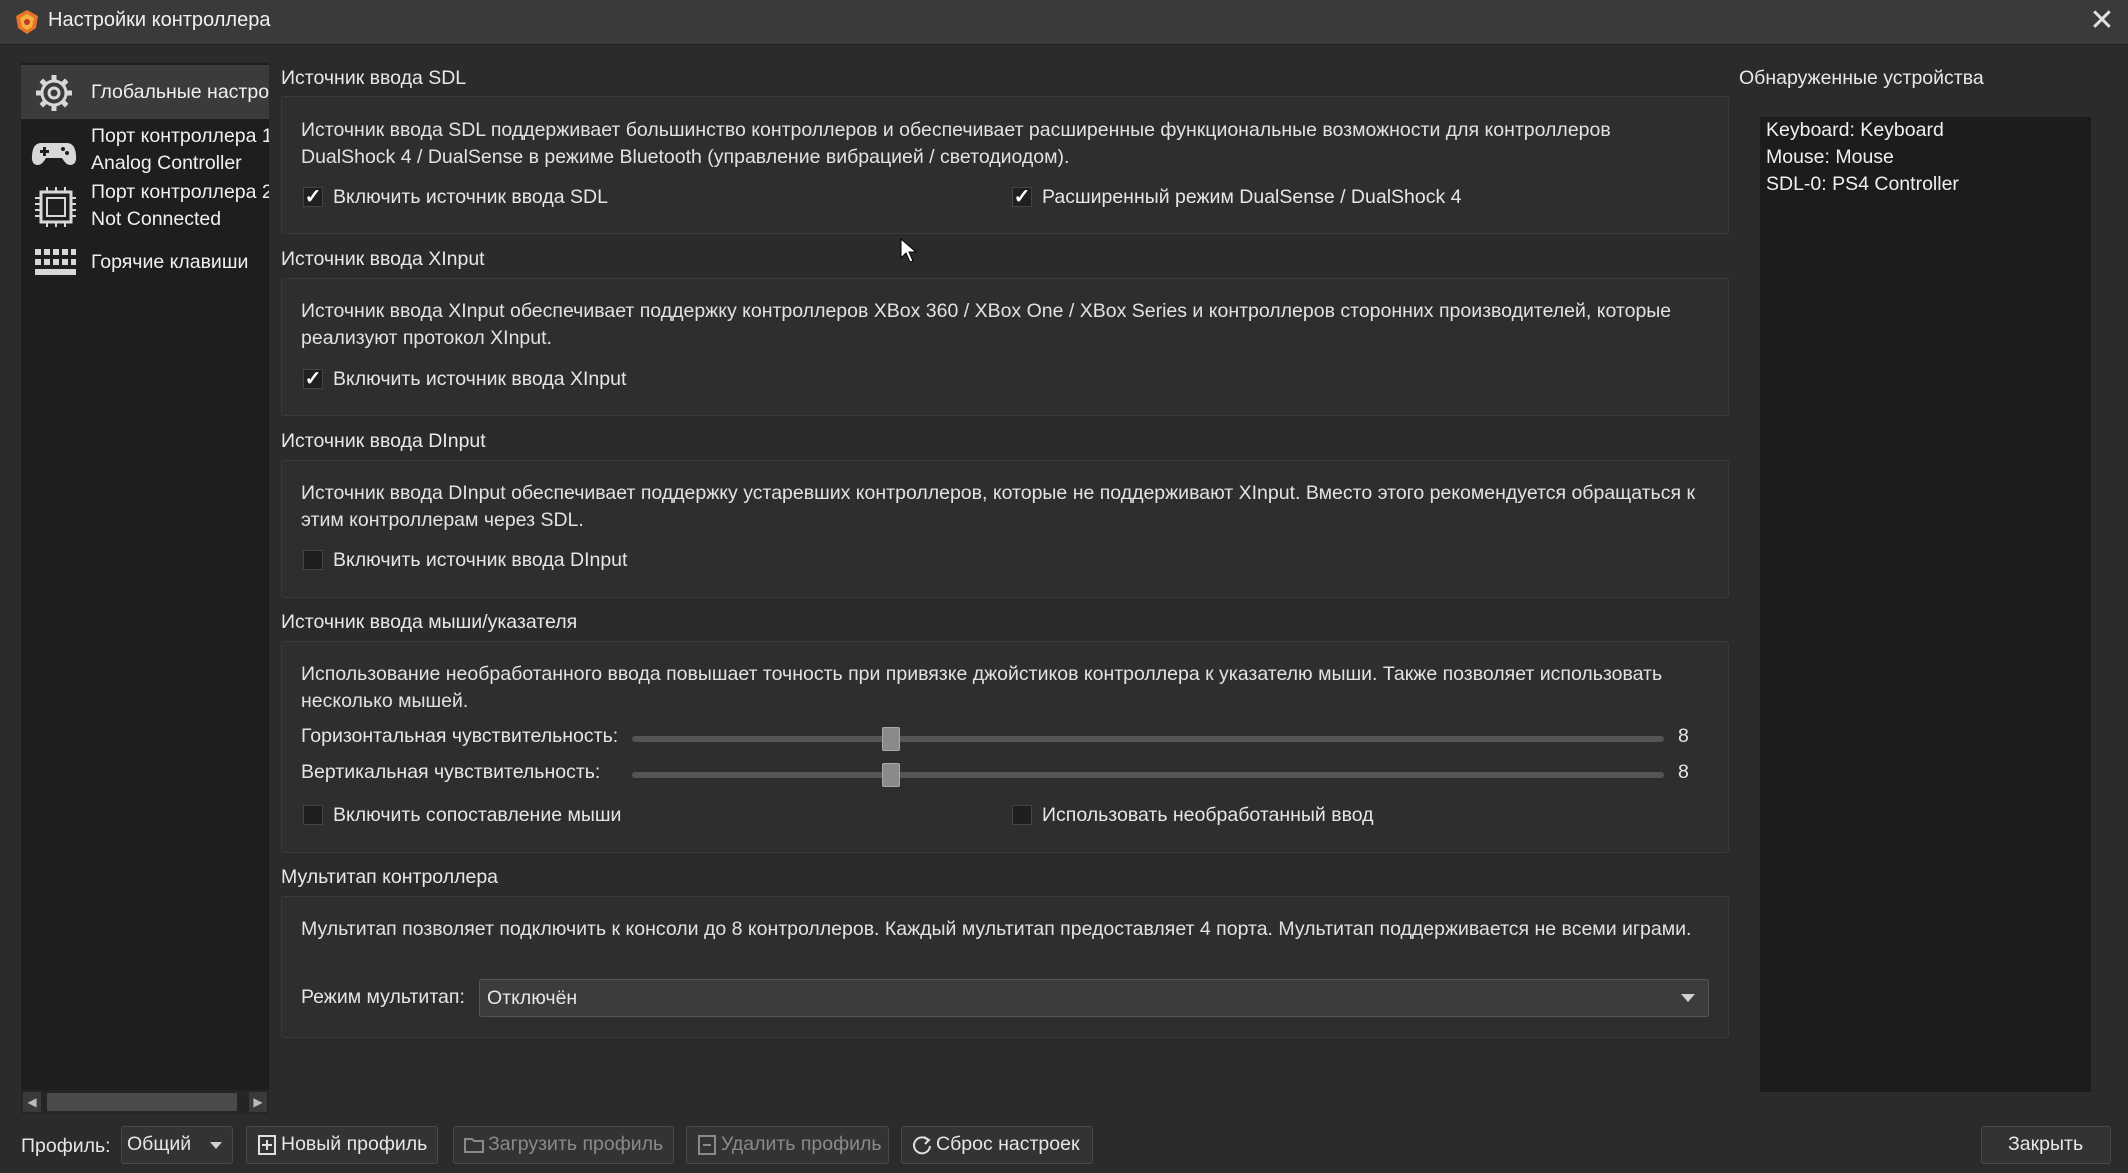 This screenshot has height=1173, width=2128. Describe the element at coordinates (180, 192) in the screenshot. I see `sidebar-item-label: Порт контроллера 2` at that location.